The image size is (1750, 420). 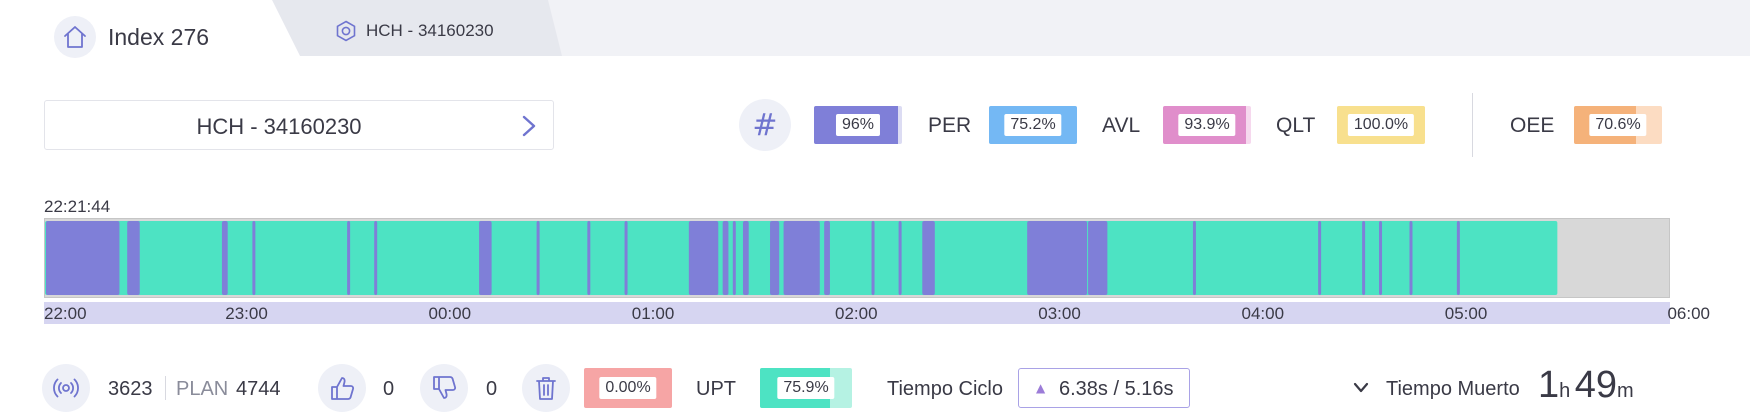 I want to click on plan-value: 4744, so click(x=258, y=389).